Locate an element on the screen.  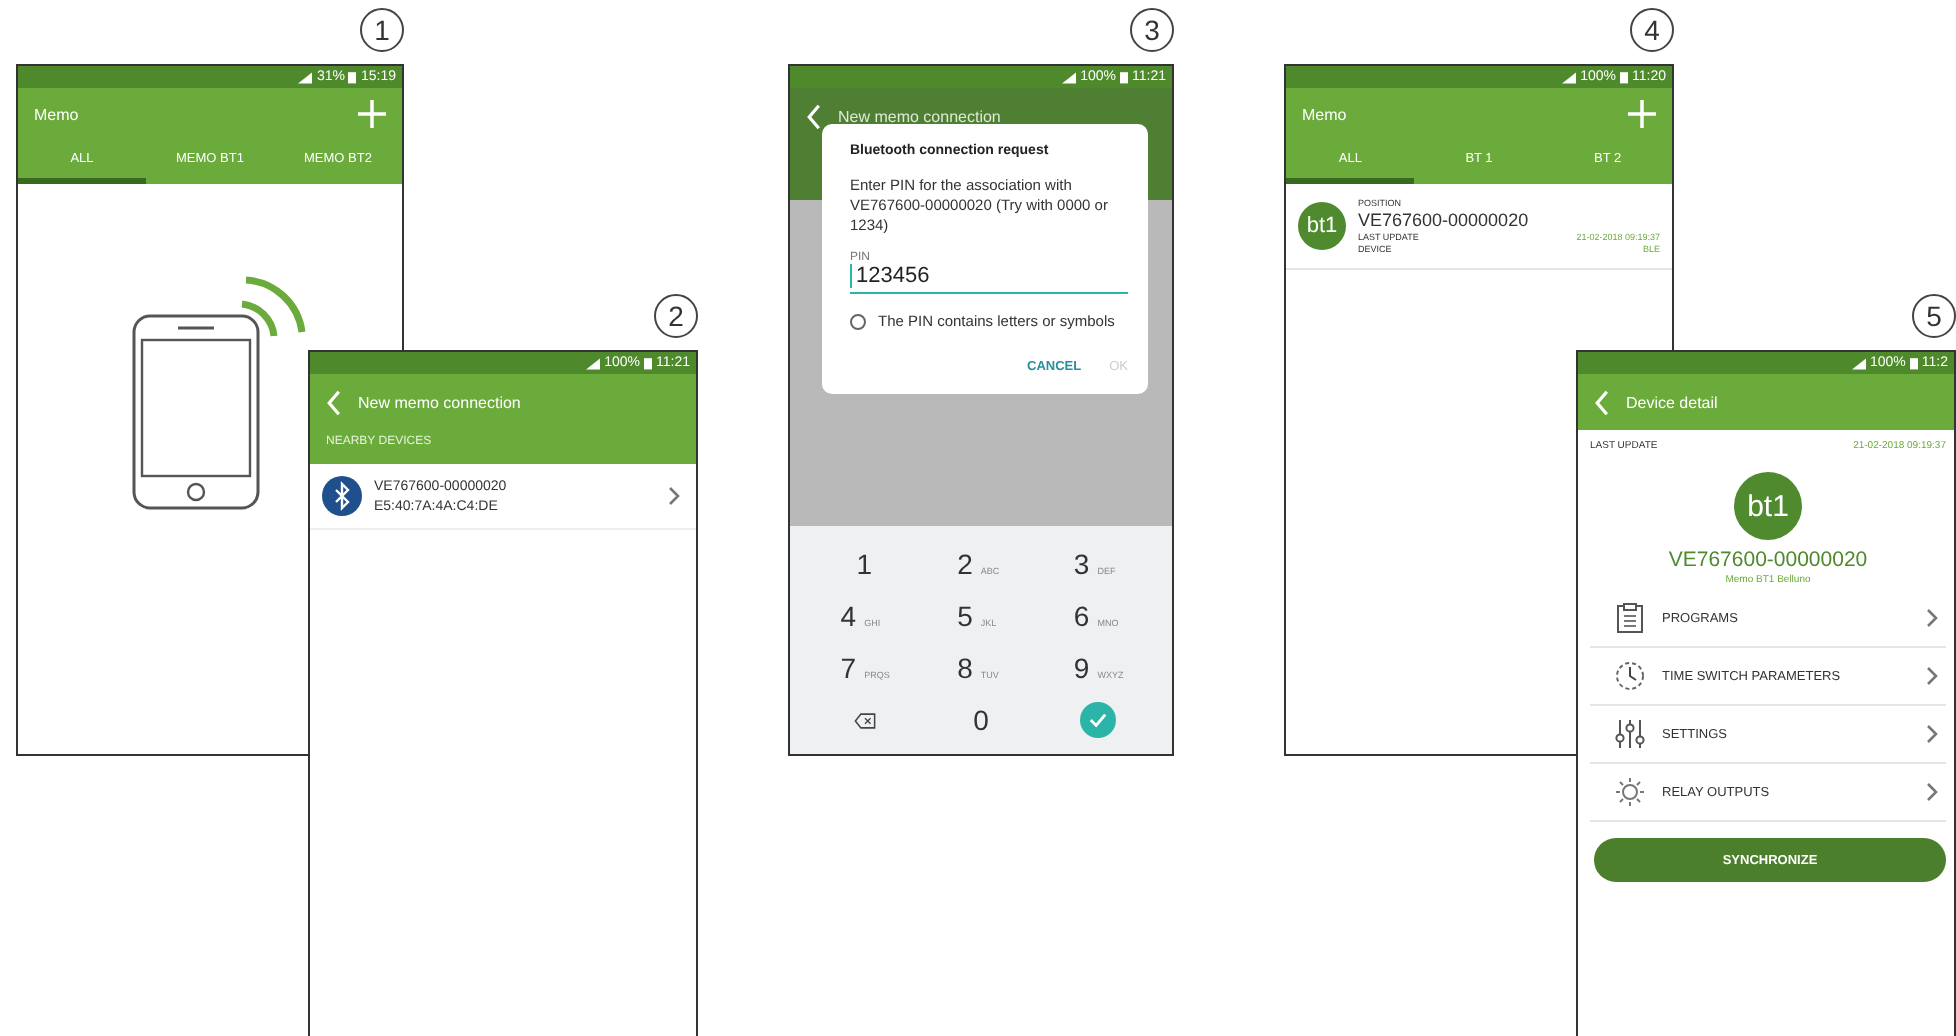
keypad-key: 0 is located at coordinates (981, 720).